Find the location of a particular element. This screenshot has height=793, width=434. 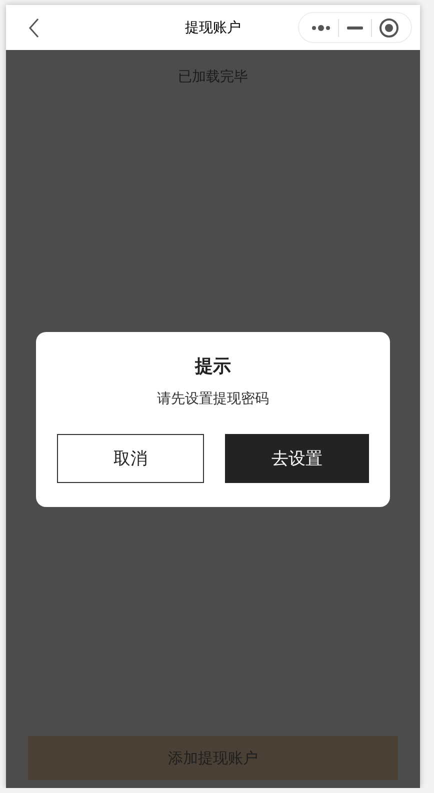

page-title: 提现账户 is located at coordinates (213, 27).